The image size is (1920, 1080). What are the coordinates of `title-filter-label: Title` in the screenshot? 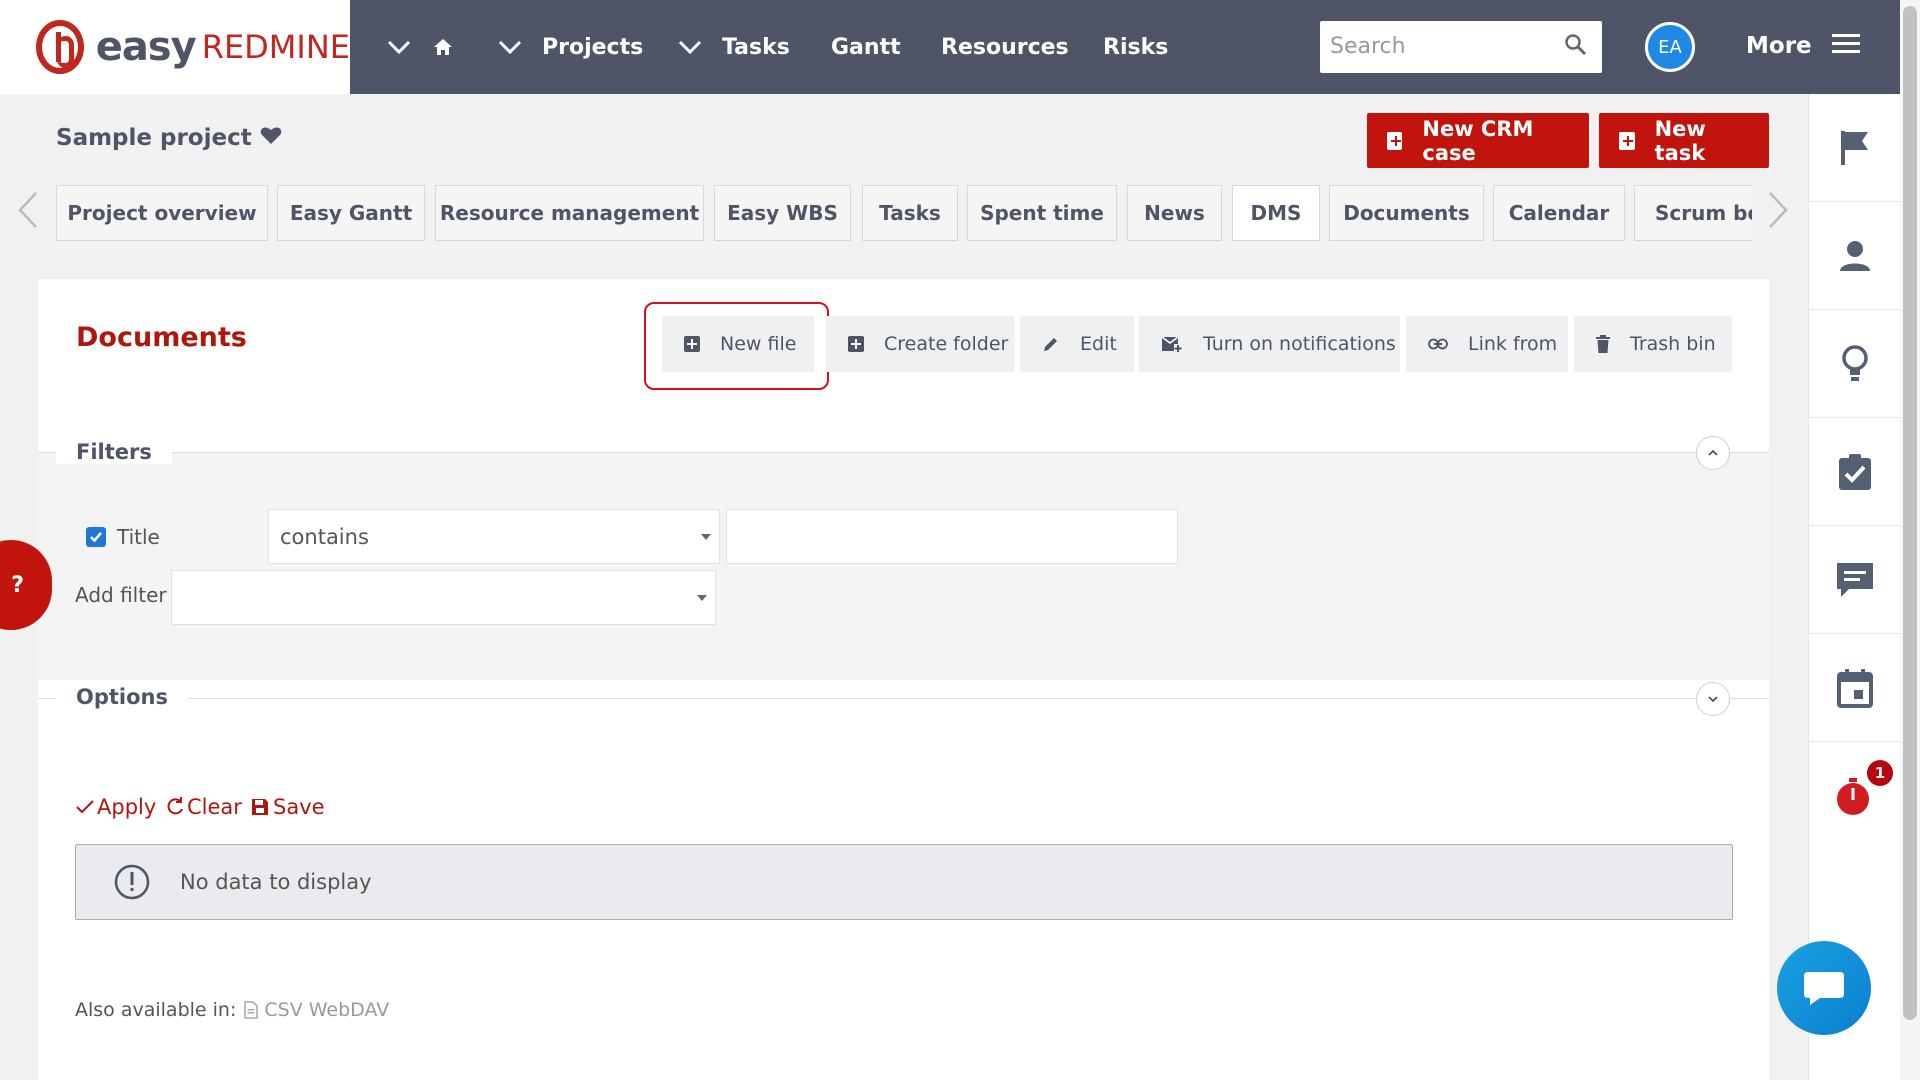 It's located at (138, 537).